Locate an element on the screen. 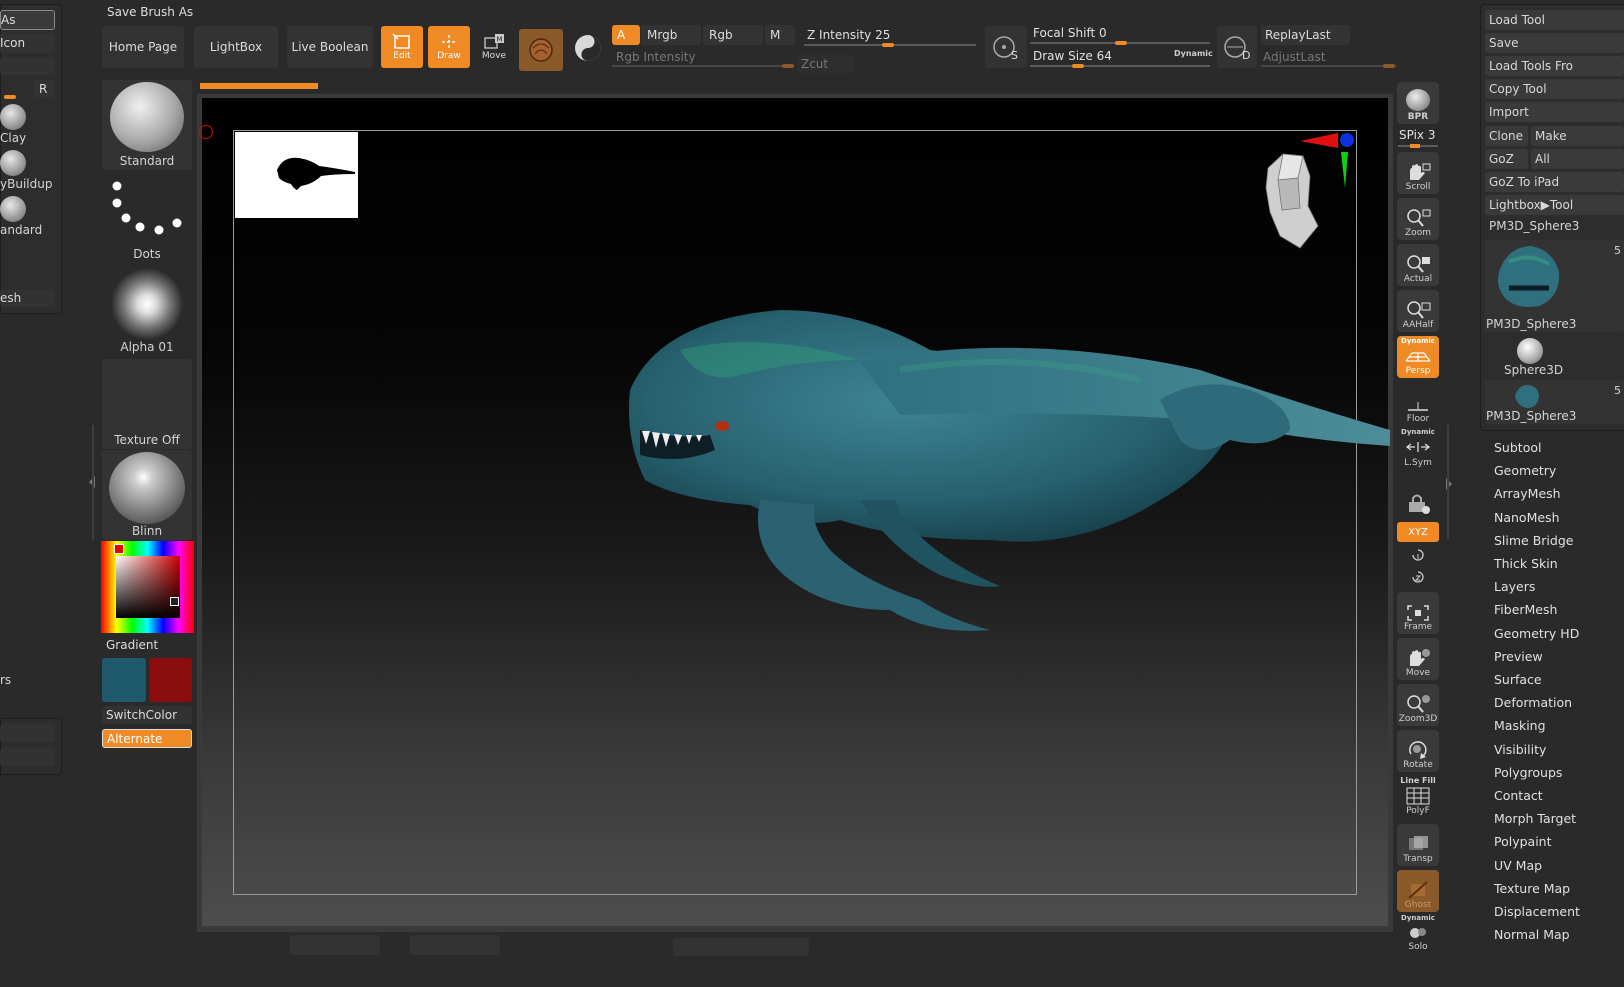 This screenshot has width=1624, height=987. tool-menu-item: Morph Target is located at coordinates (1535, 818).